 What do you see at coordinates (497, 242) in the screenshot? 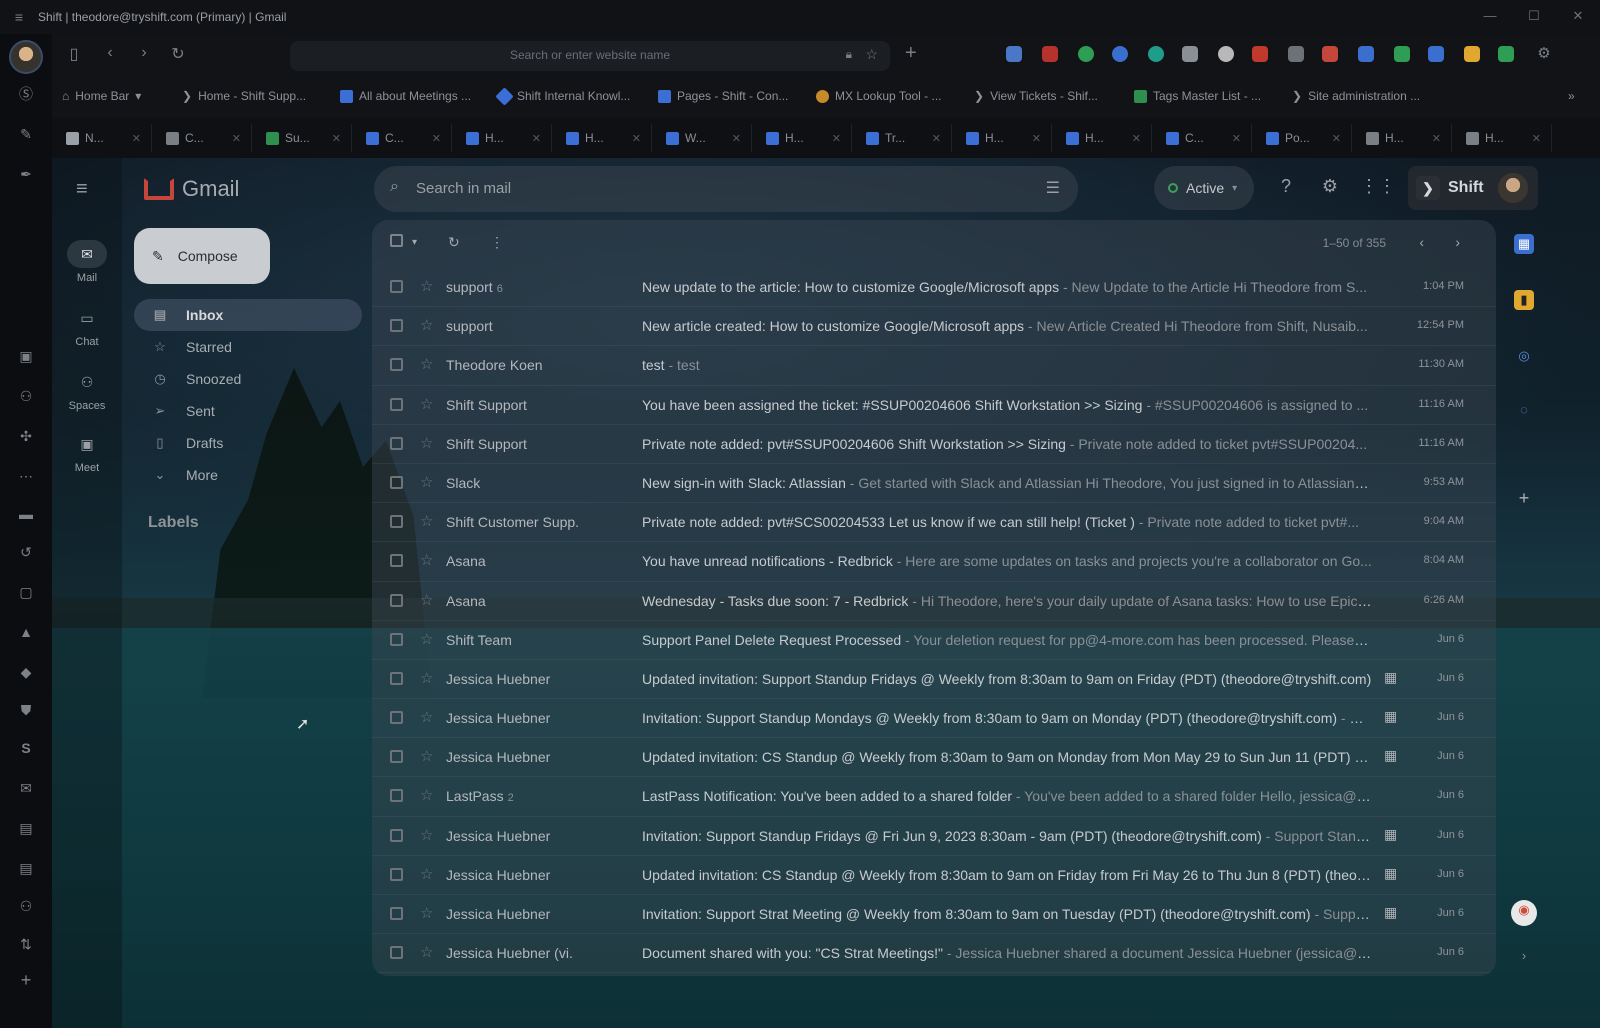
I see `more-vert-icon: ⋮` at bounding box center [497, 242].